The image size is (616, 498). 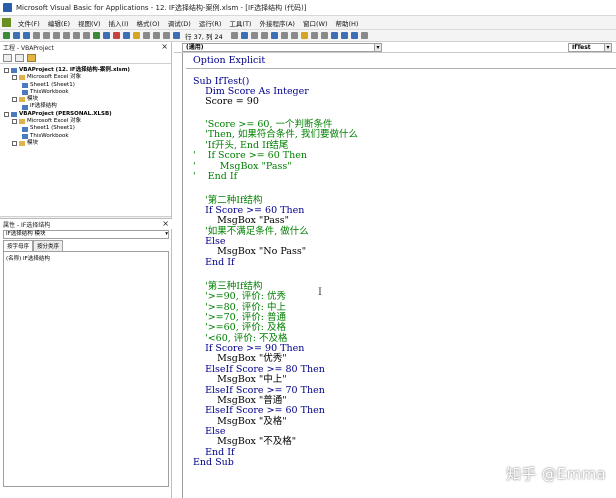 What do you see at coordinates (277, 23) in the screenshot?
I see `menu-addins: 外接程序(A)` at bounding box center [277, 23].